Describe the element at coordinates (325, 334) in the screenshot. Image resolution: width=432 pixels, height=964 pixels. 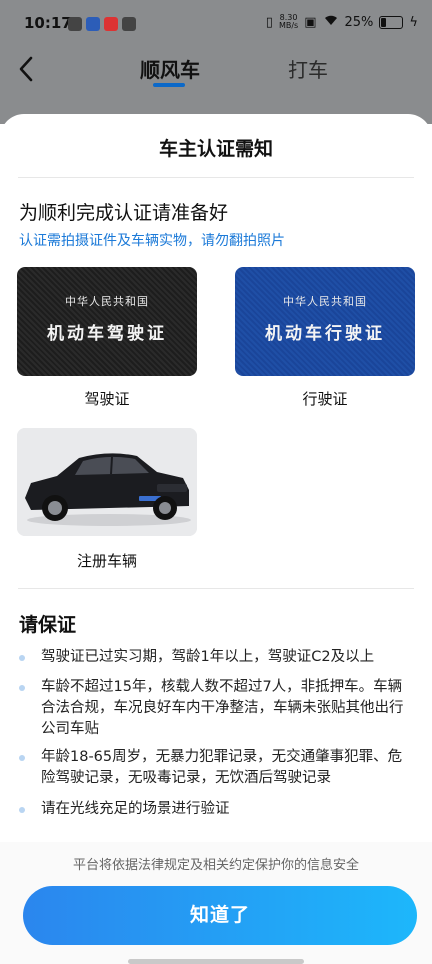
I see `vehicle-license-title: 机动车行驶证` at that location.